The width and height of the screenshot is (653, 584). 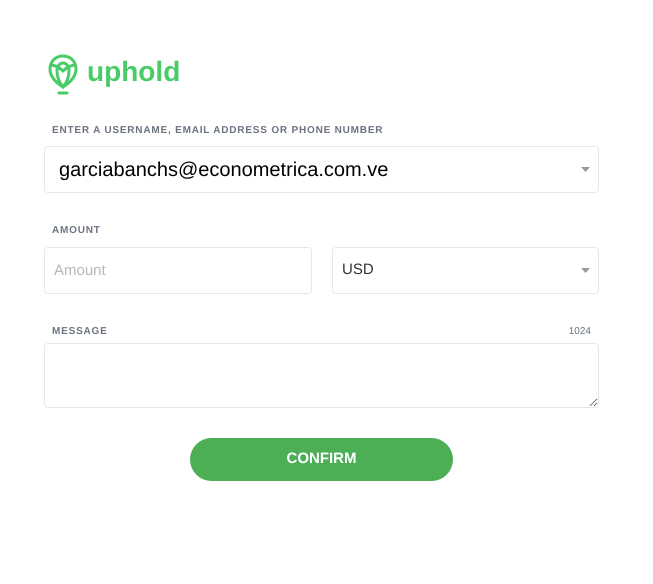 I want to click on currency-select: USD, so click(x=465, y=270).